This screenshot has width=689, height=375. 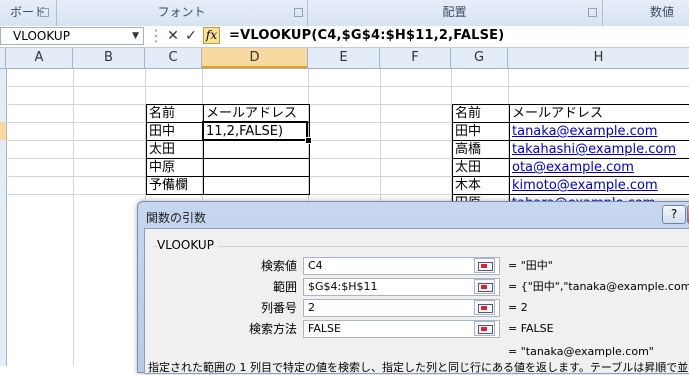 I want to click on range-lookup-input: FALSE, so click(x=401, y=329).